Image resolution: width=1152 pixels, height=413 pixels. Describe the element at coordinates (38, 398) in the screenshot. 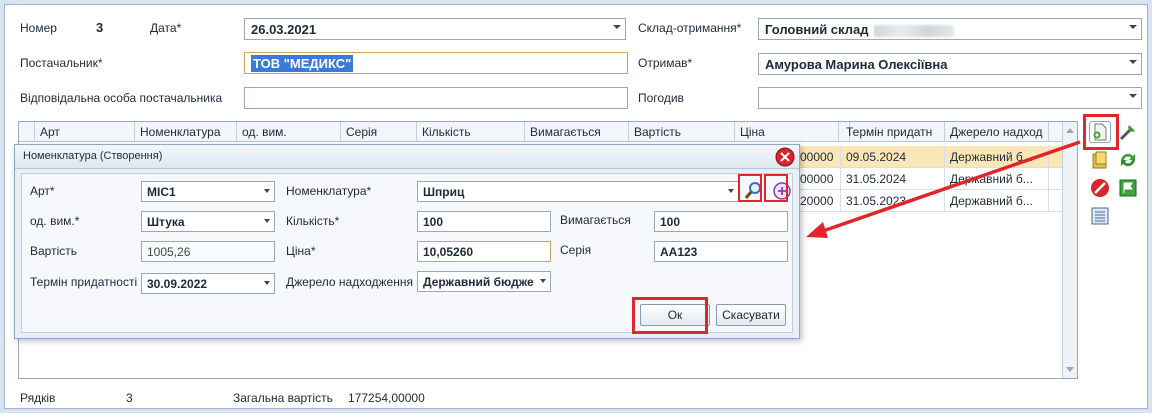

I see `rows-label: Рядків` at that location.